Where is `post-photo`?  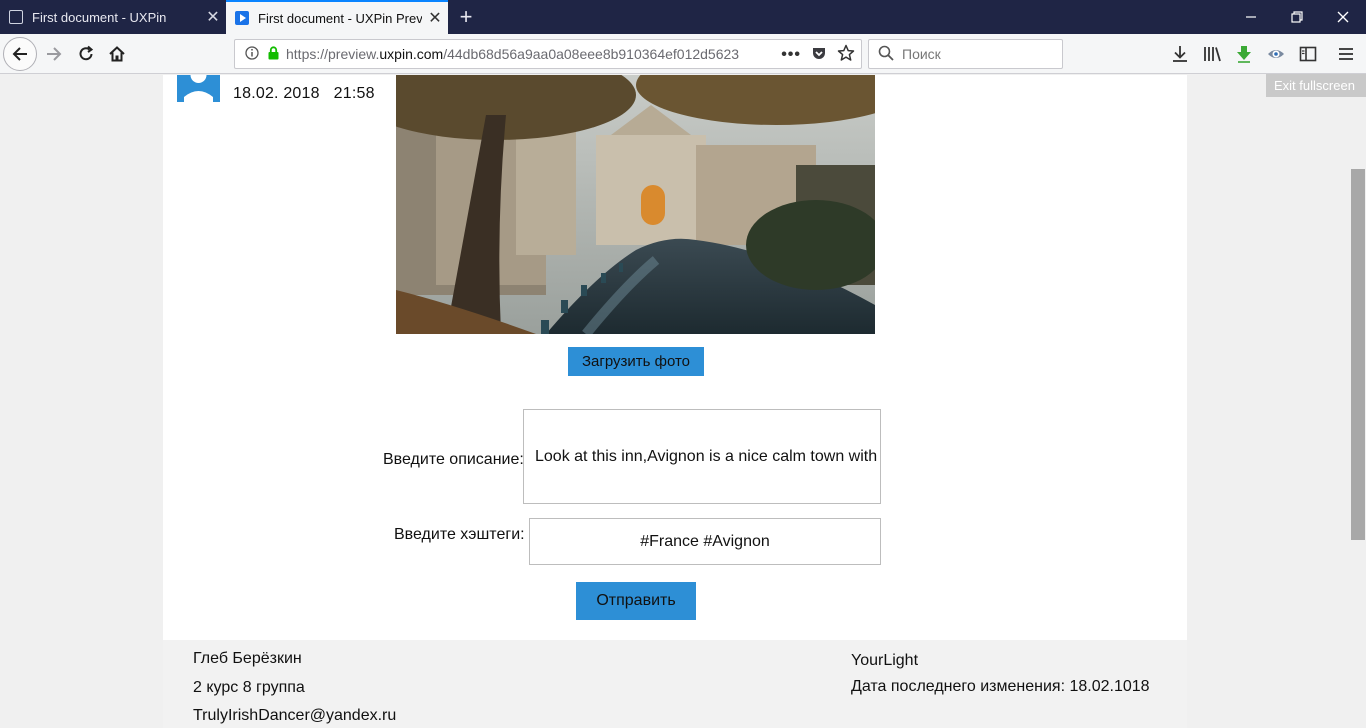 post-photo is located at coordinates (635, 204).